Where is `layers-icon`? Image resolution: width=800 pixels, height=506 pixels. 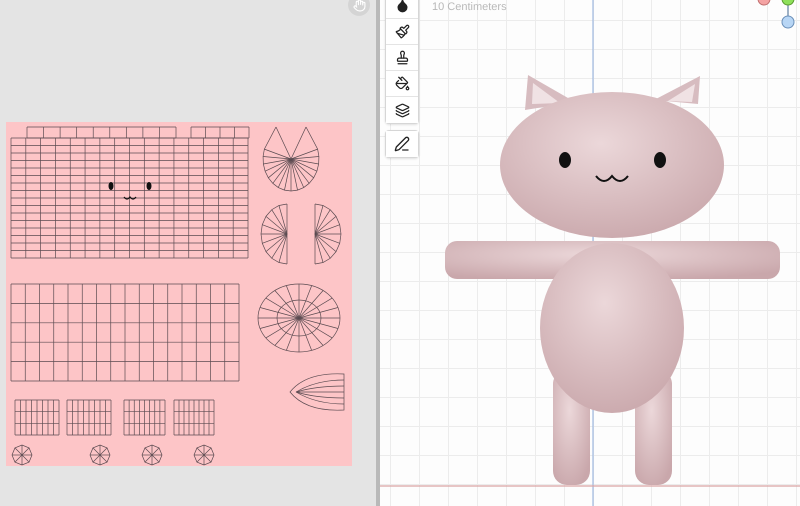
layers-icon is located at coordinates (402, 110).